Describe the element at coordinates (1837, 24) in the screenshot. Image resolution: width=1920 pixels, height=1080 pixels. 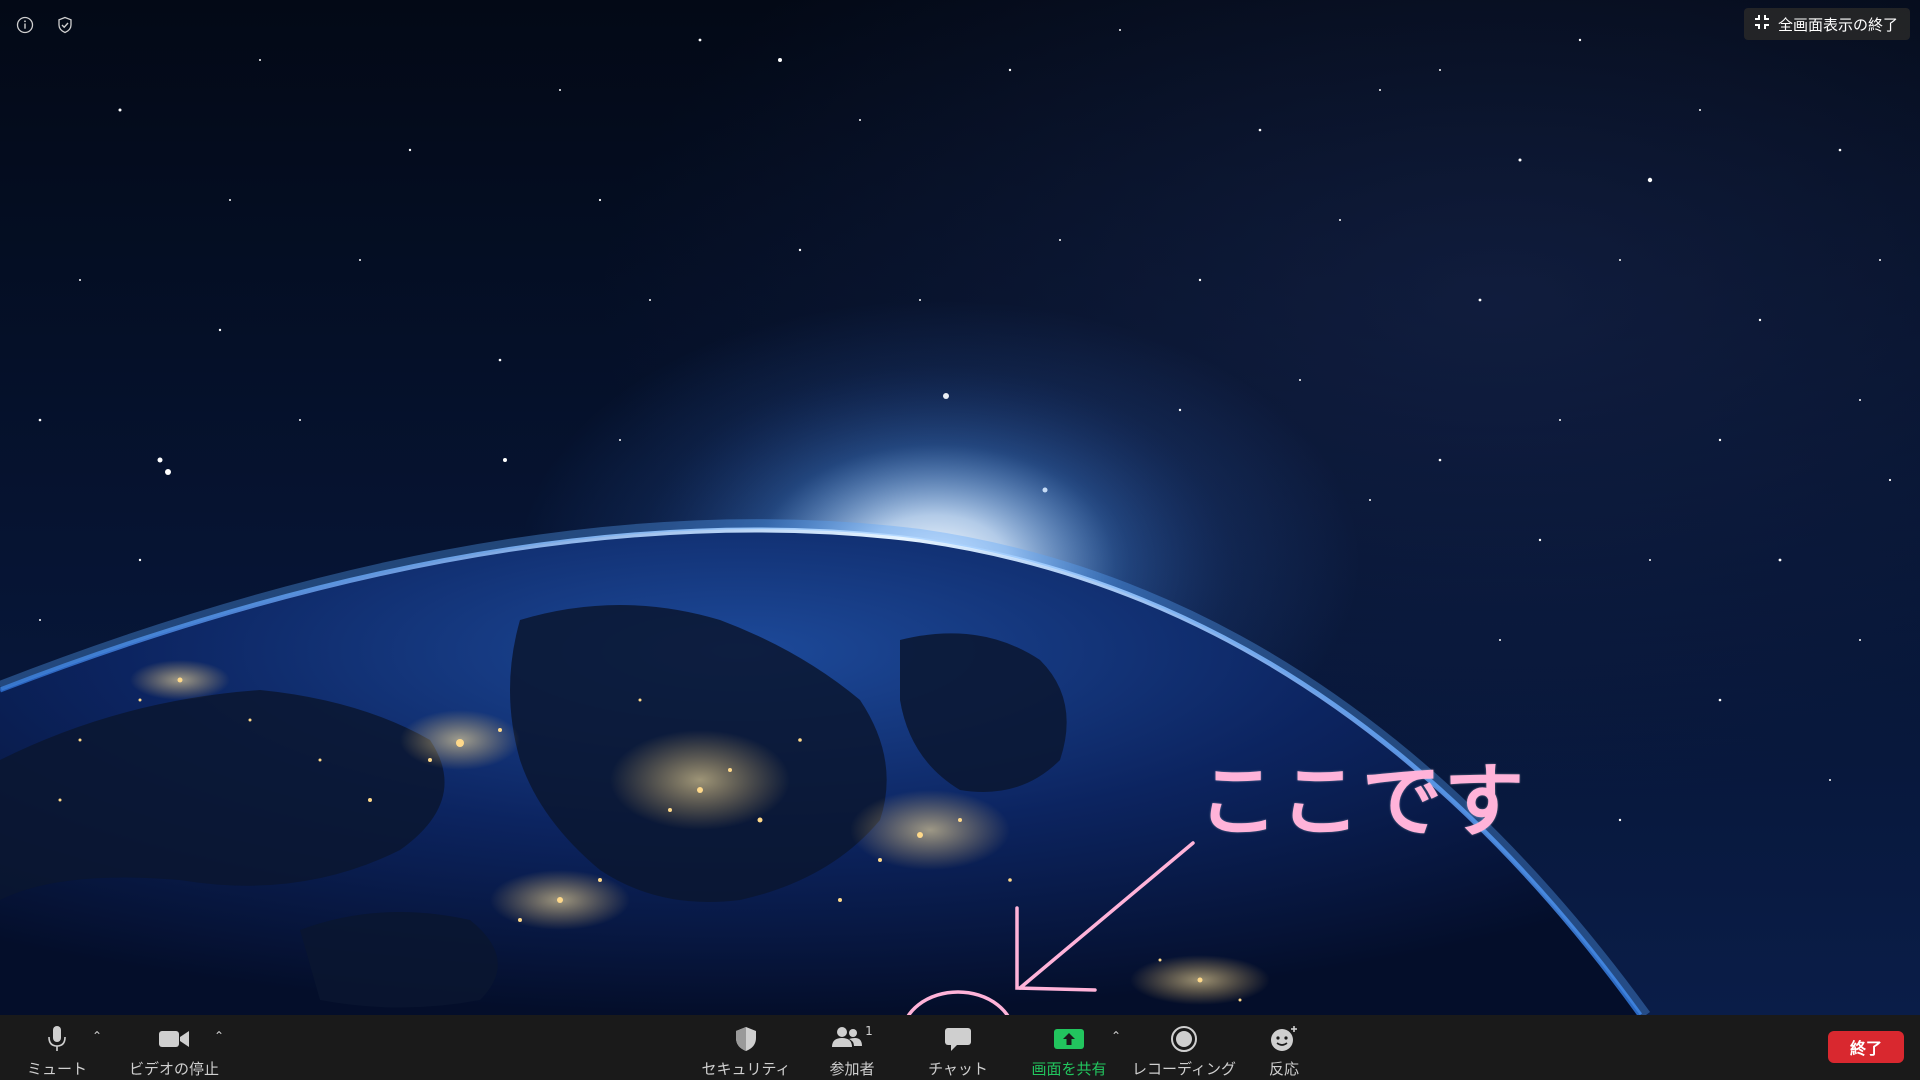
I see `exit-fullscreen-label: 全画面表示の終了` at that location.